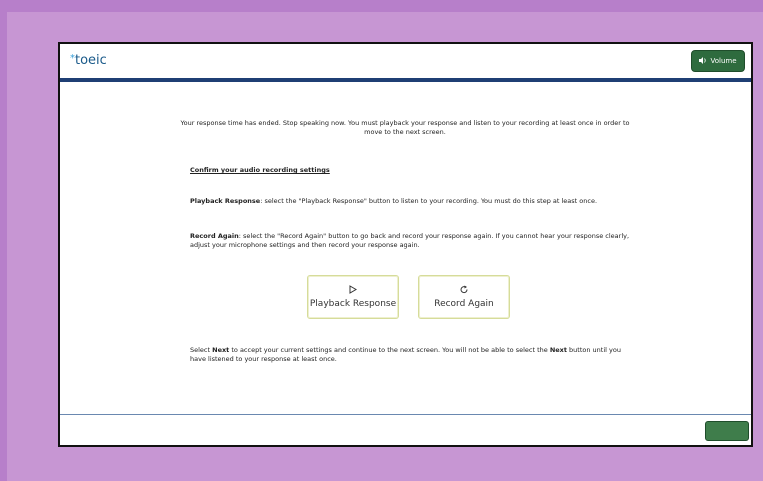 The height and width of the screenshot is (481, 763). I want to click on next-button, so click(727, 431).